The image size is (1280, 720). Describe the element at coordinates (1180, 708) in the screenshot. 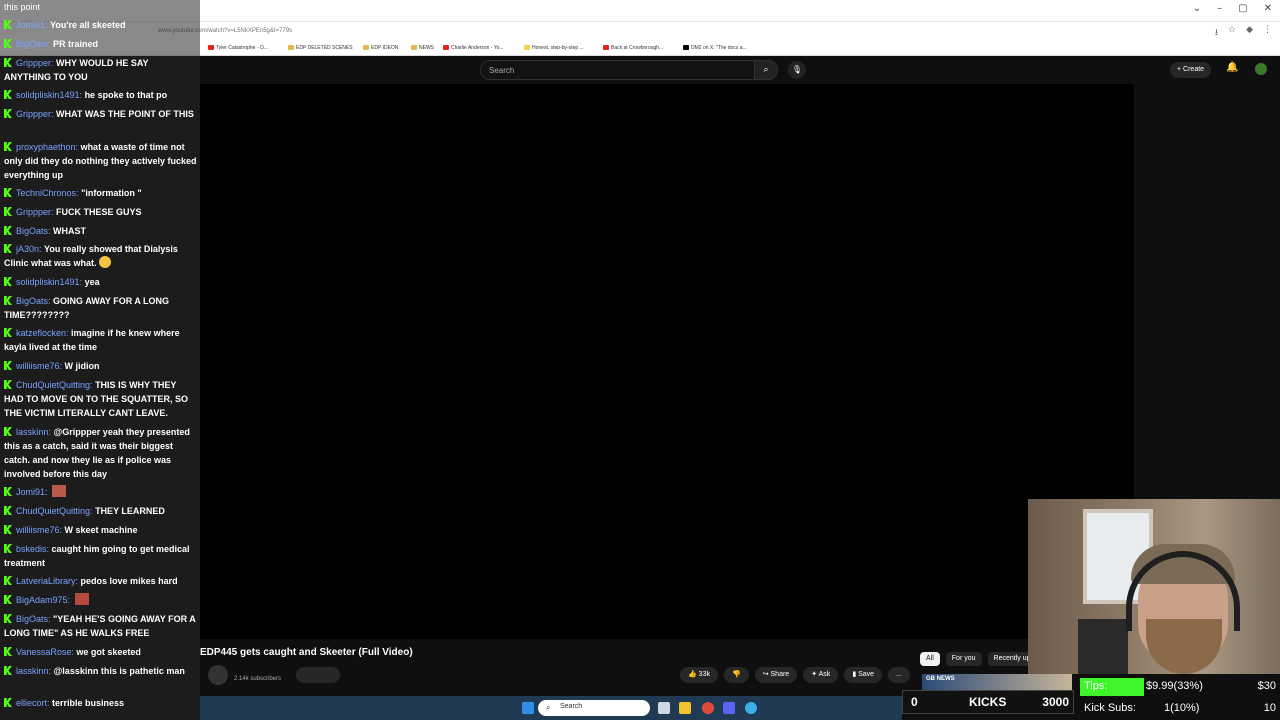

I see `kick-subs-row: Kick Subs: 1(10%) 10` at that location.